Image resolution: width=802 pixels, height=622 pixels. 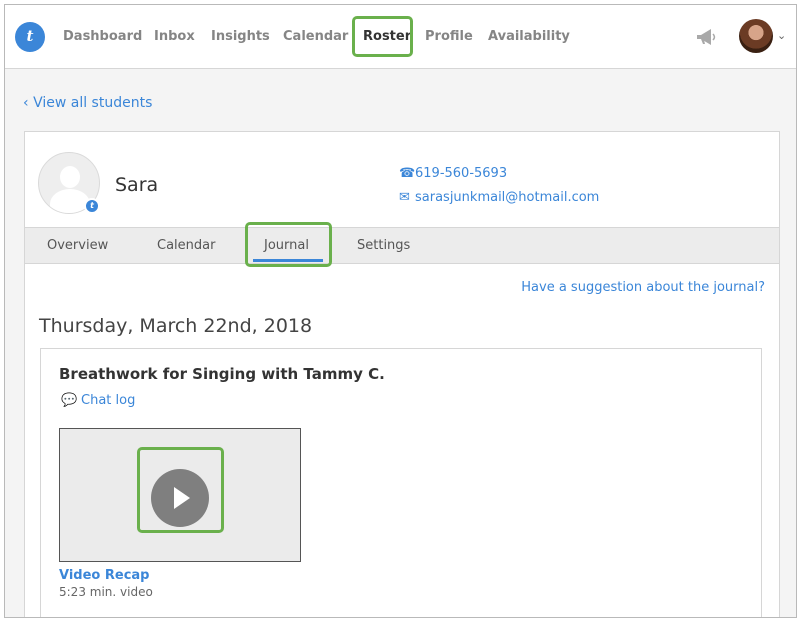 What do you see at coordinates (69, 400) in the screenshot?
I see `chat-bubbles-icon: 💬` at bounding box center [69, 400].